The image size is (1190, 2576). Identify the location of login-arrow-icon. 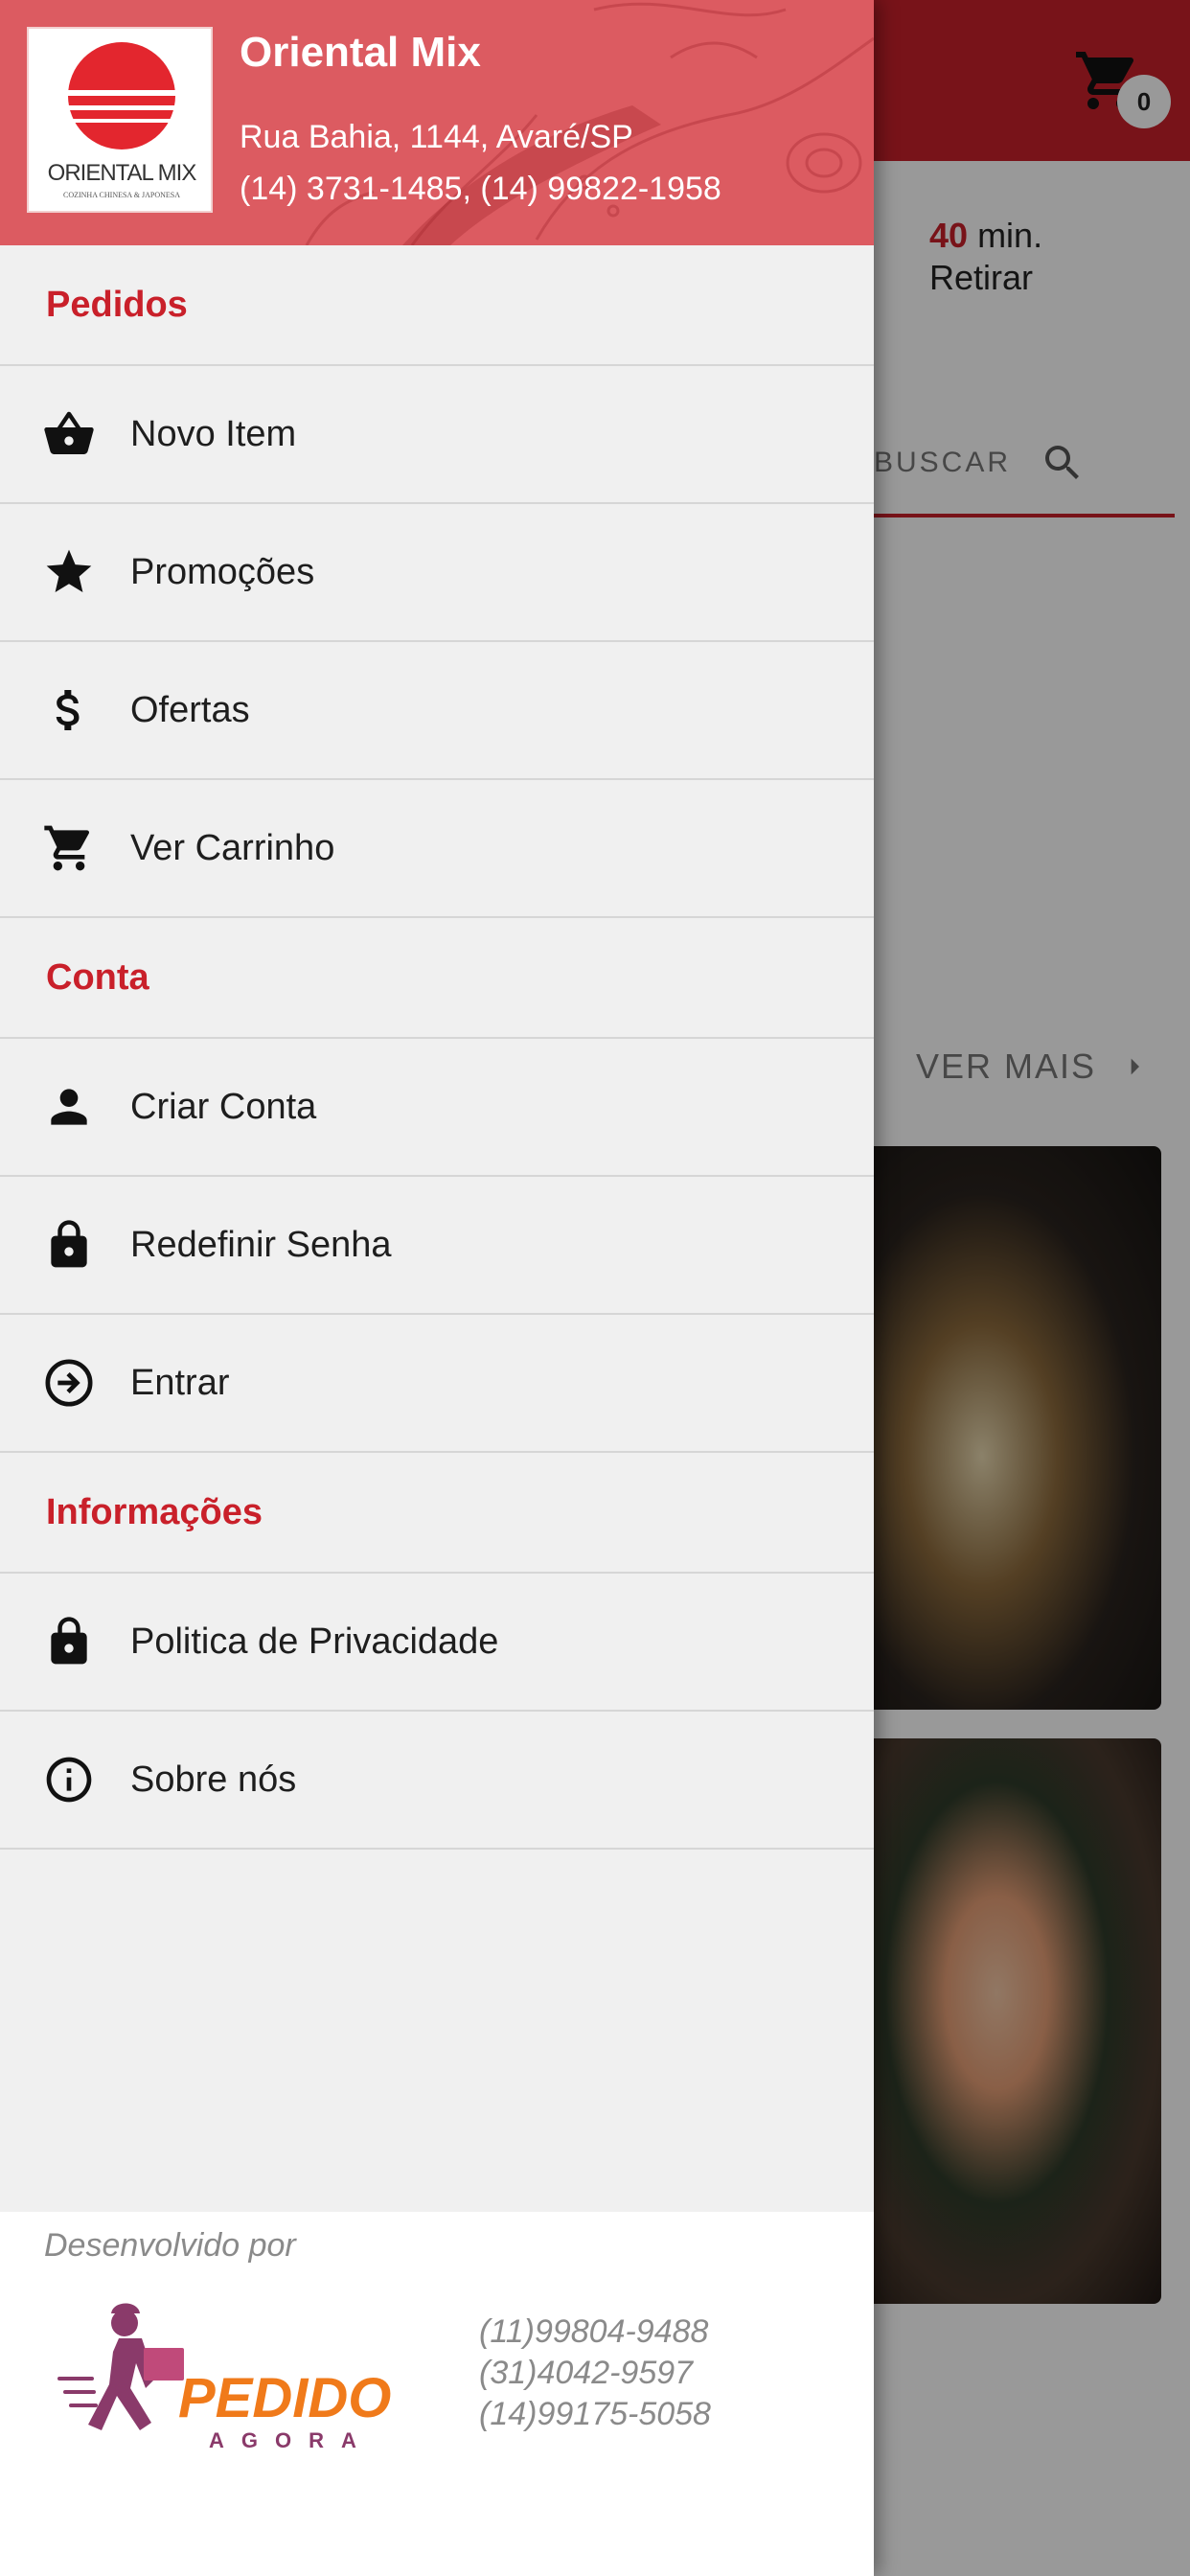
(69, 1383).